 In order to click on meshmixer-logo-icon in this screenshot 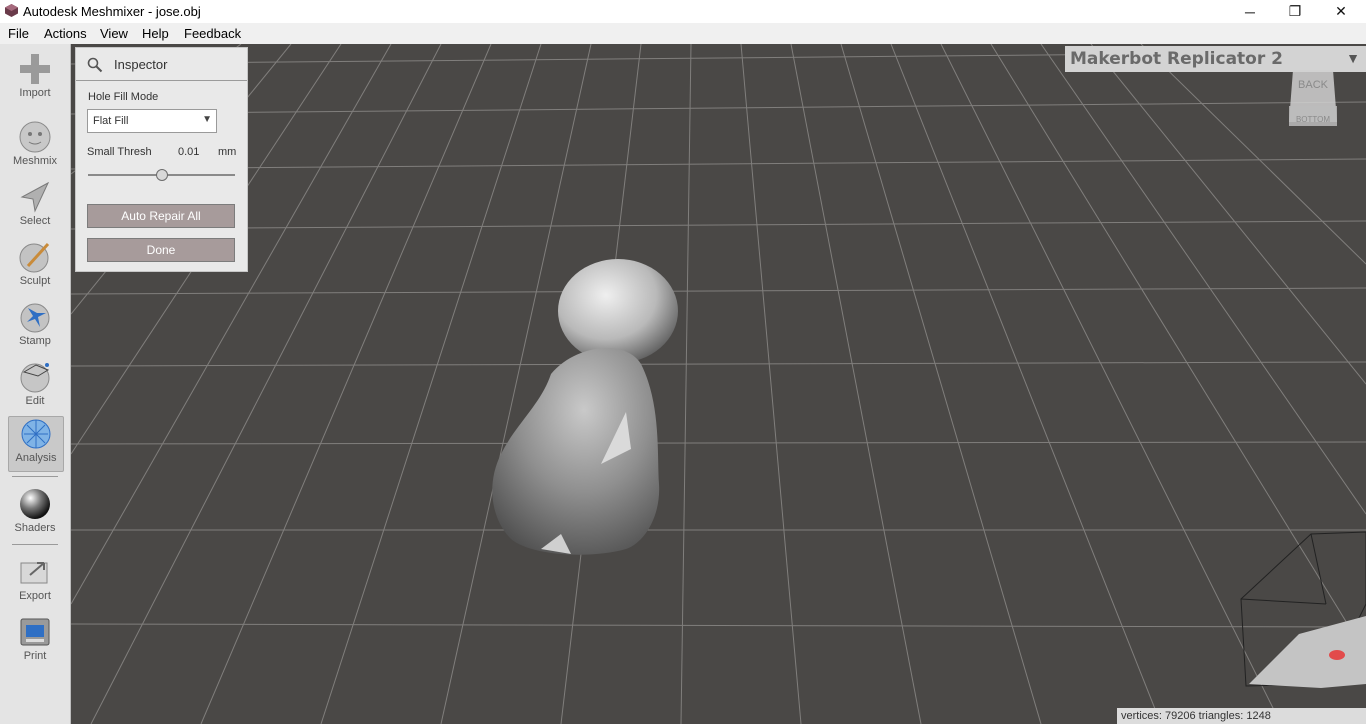, I will do `click(11, 10)`.